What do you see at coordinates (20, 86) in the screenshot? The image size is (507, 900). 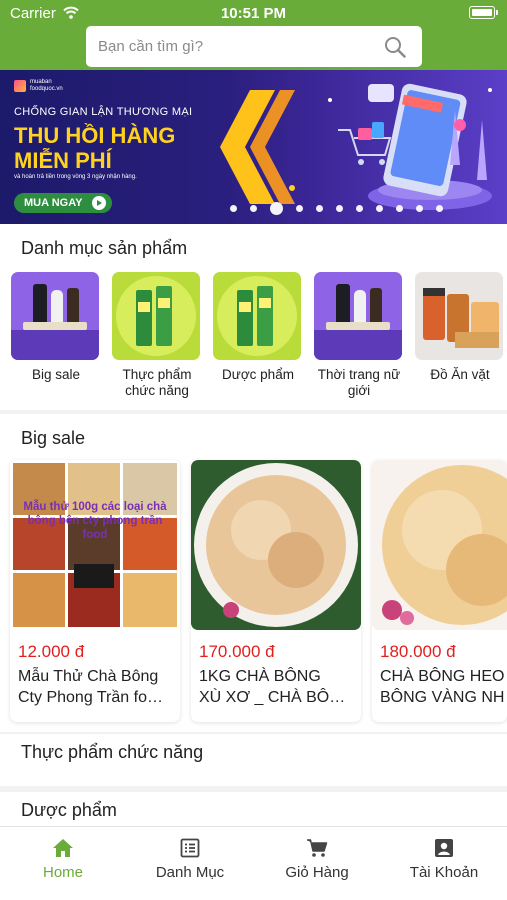 I see `brand-logo-icon` at bounding box center [20, 86].